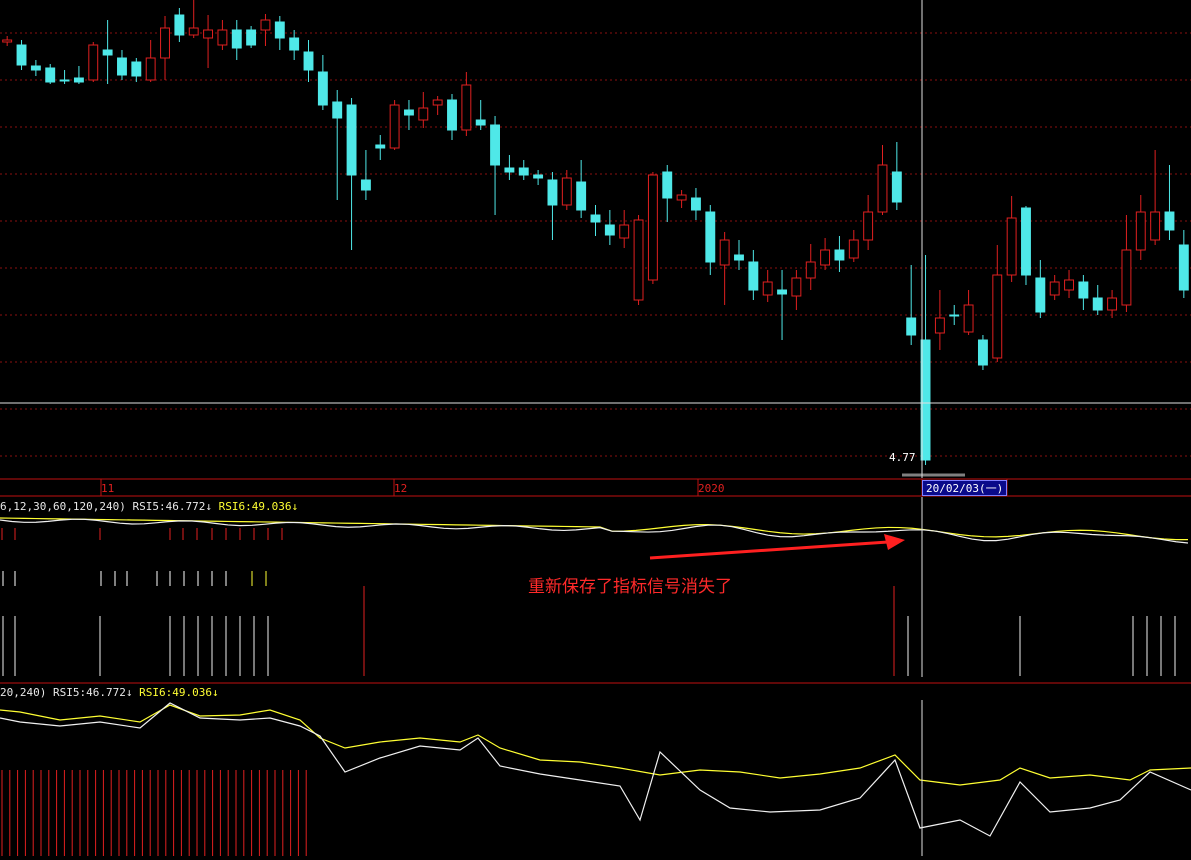 Image resolution: width=1191 pixels, height=860 pixels. Describe the element at coordinates (894, 542) in the screenshot. I see `annotation-arrow-head` at that location.